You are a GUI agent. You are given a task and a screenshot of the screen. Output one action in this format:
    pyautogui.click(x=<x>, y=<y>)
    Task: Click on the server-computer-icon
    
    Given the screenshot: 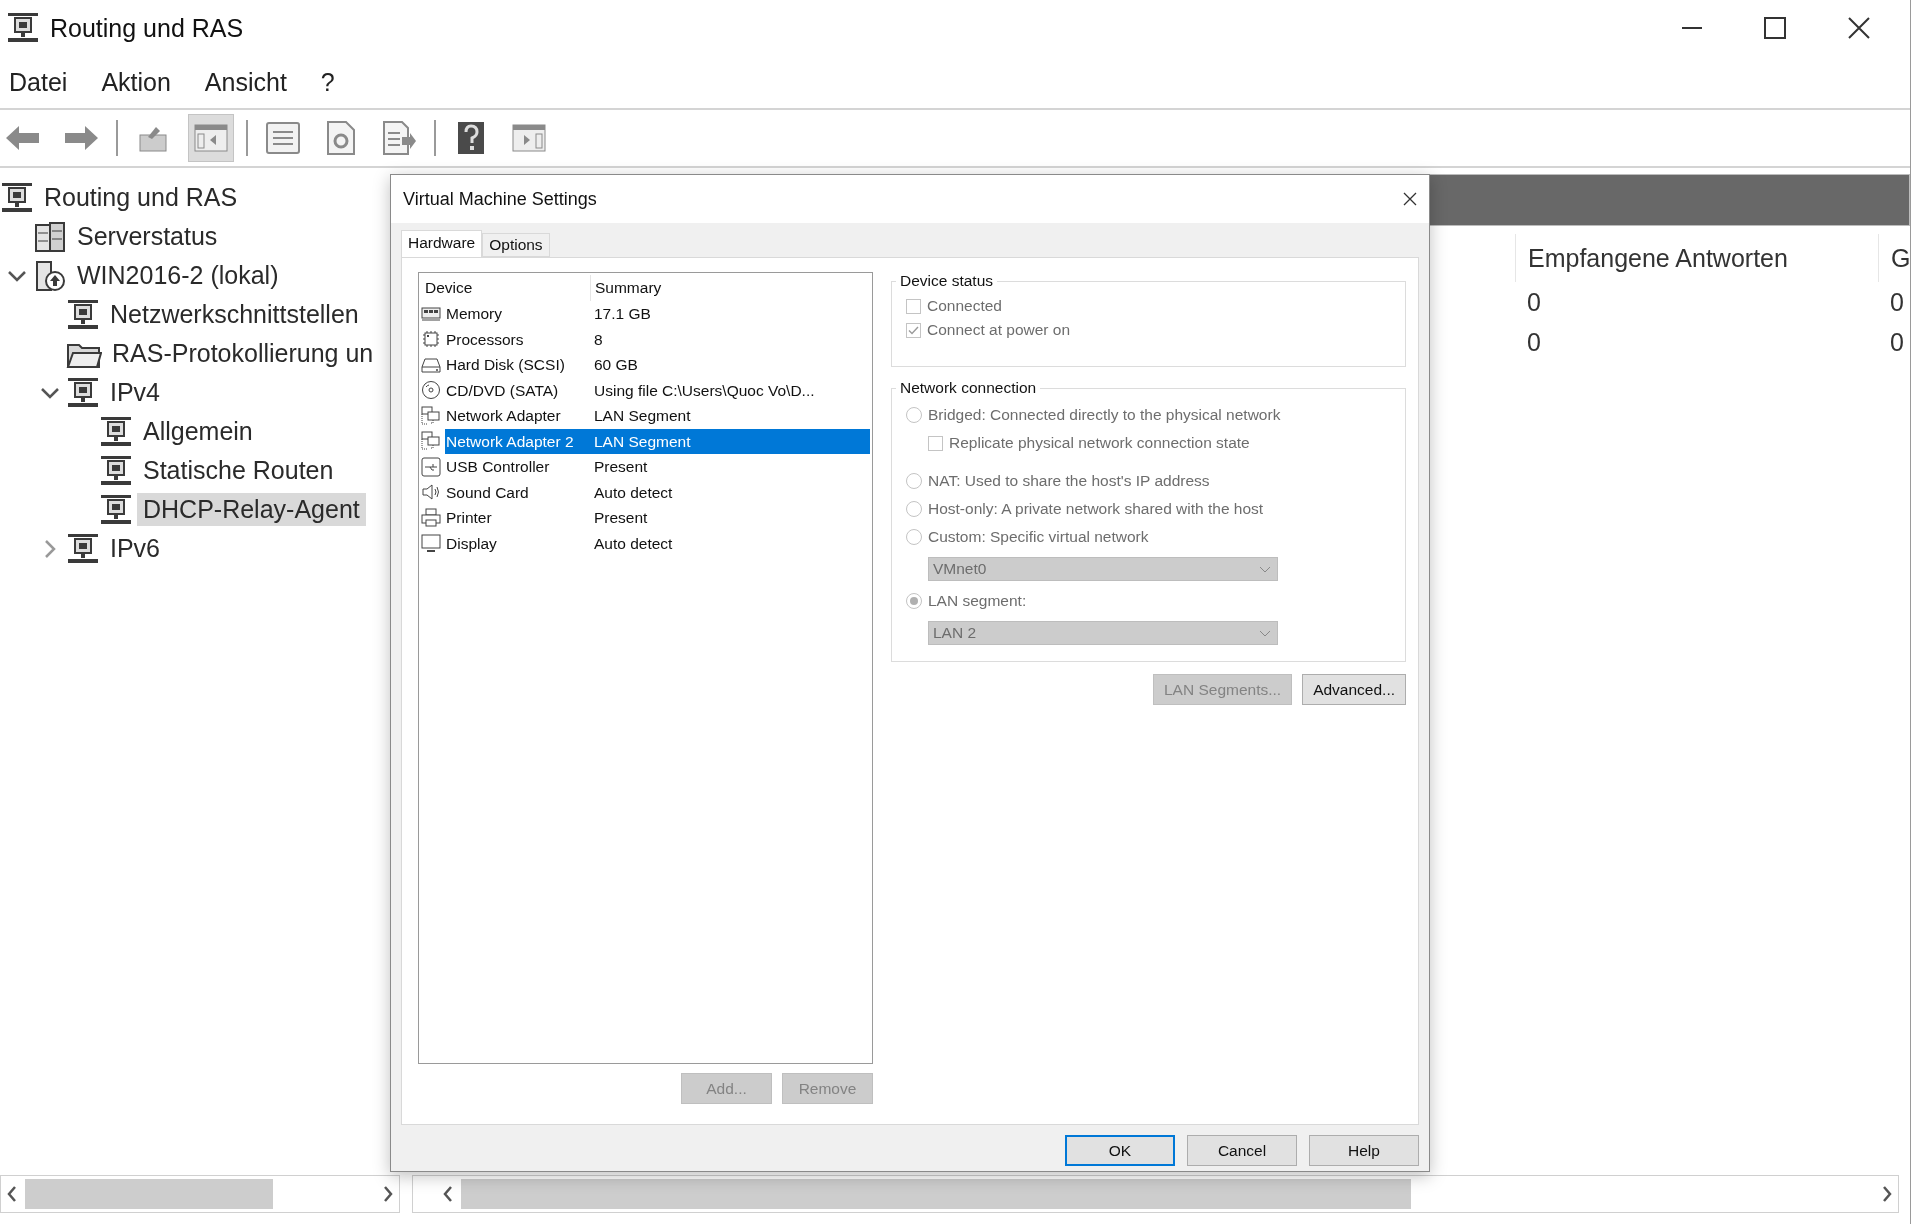 What is the action you would take?
    pyautogui.click(x=50, y=275)
    